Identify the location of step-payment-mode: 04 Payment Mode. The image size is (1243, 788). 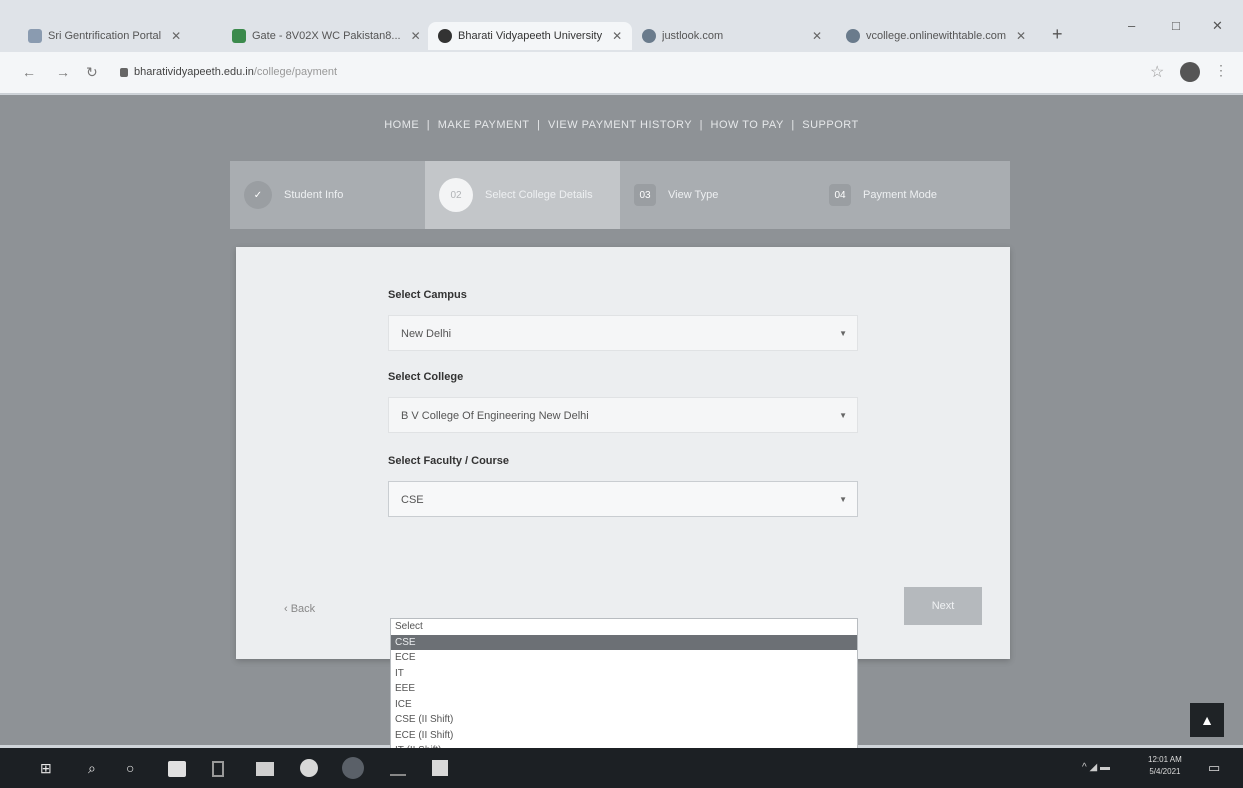
(912, 195).